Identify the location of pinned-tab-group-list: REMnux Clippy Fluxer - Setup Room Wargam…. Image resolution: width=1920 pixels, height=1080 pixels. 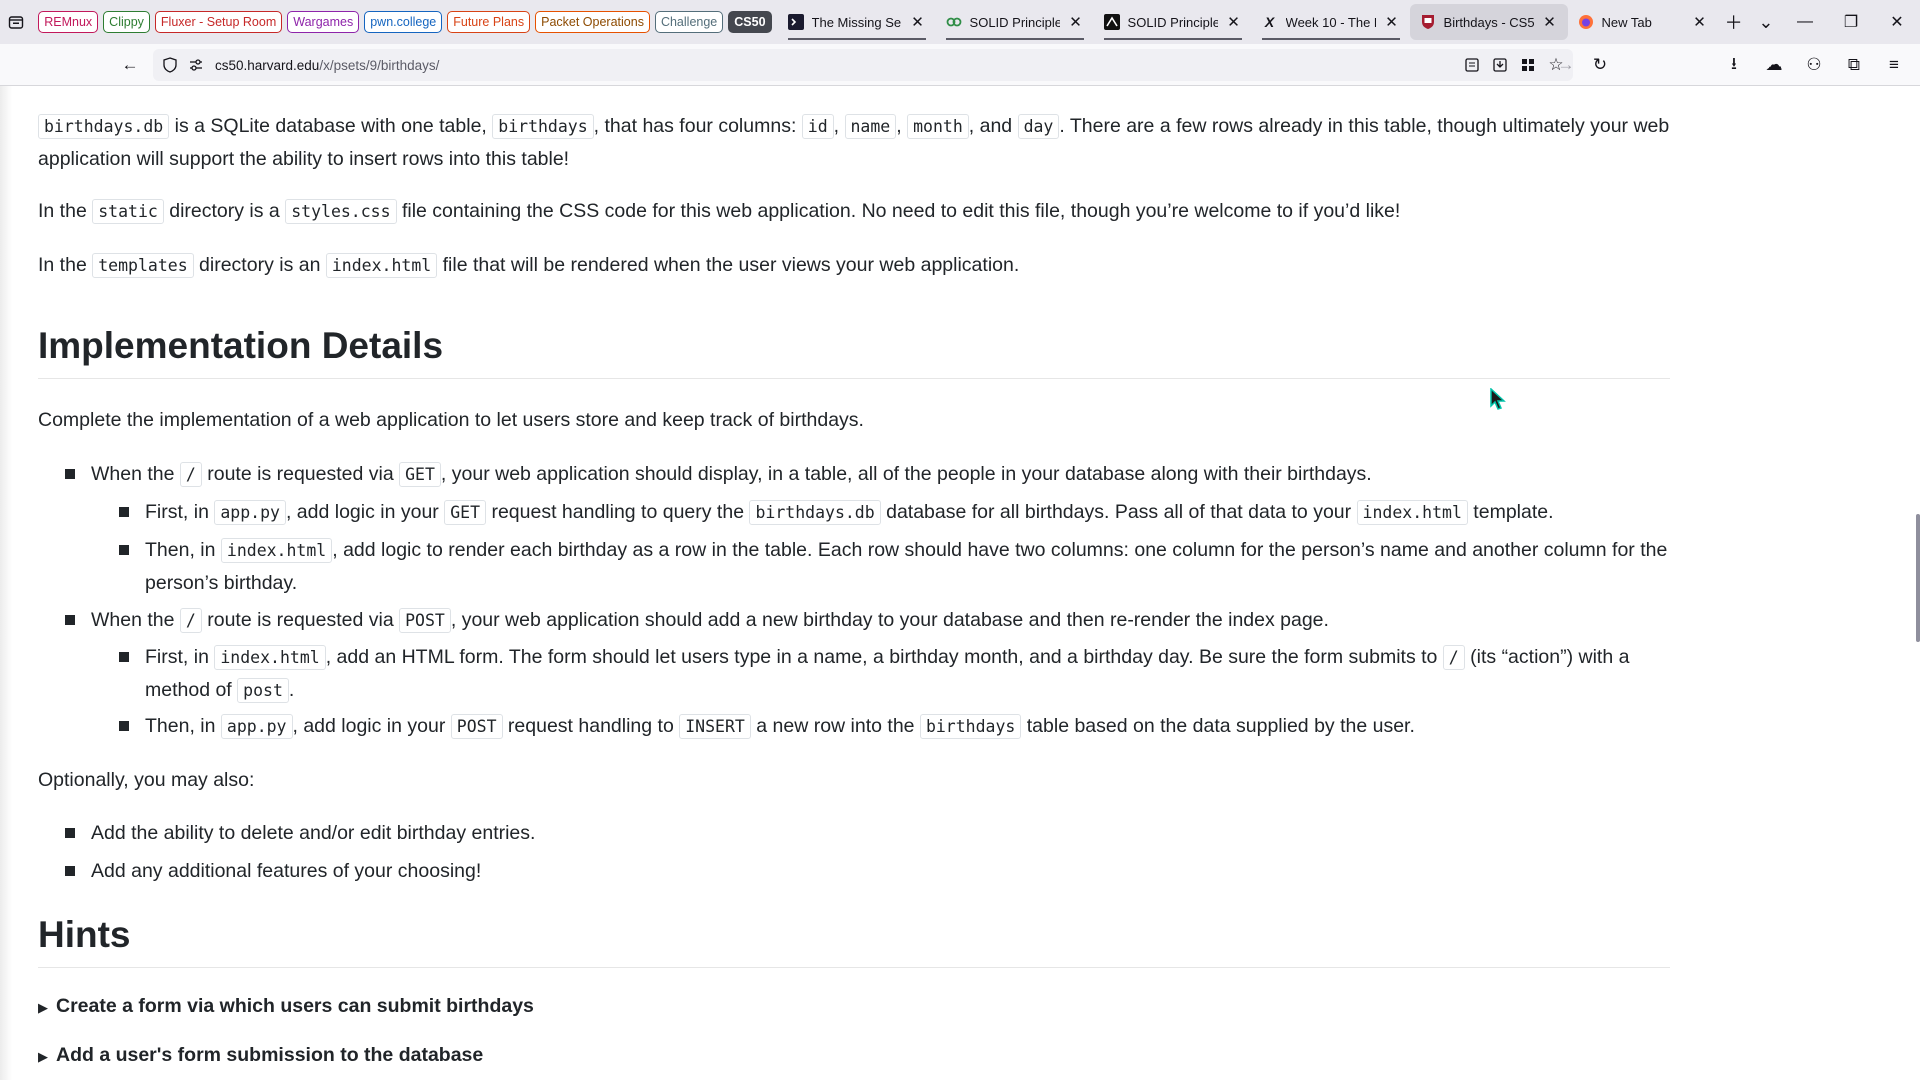
(405, 22).